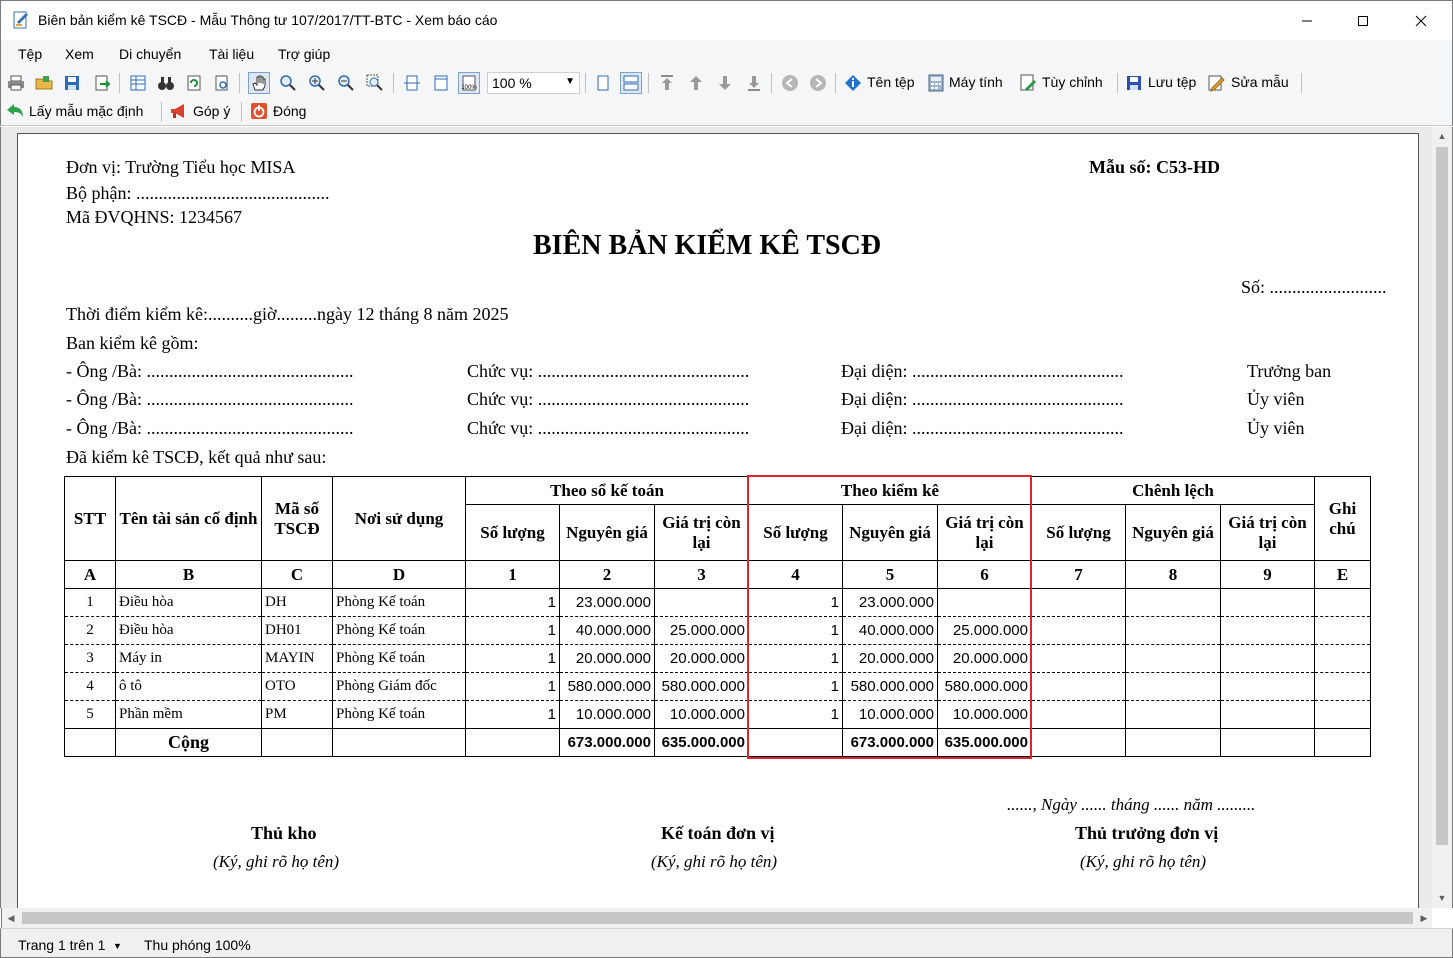 This screenshot has width=1453, height=958. I want to click on actual-size-button: 100%, so click(469, 83).